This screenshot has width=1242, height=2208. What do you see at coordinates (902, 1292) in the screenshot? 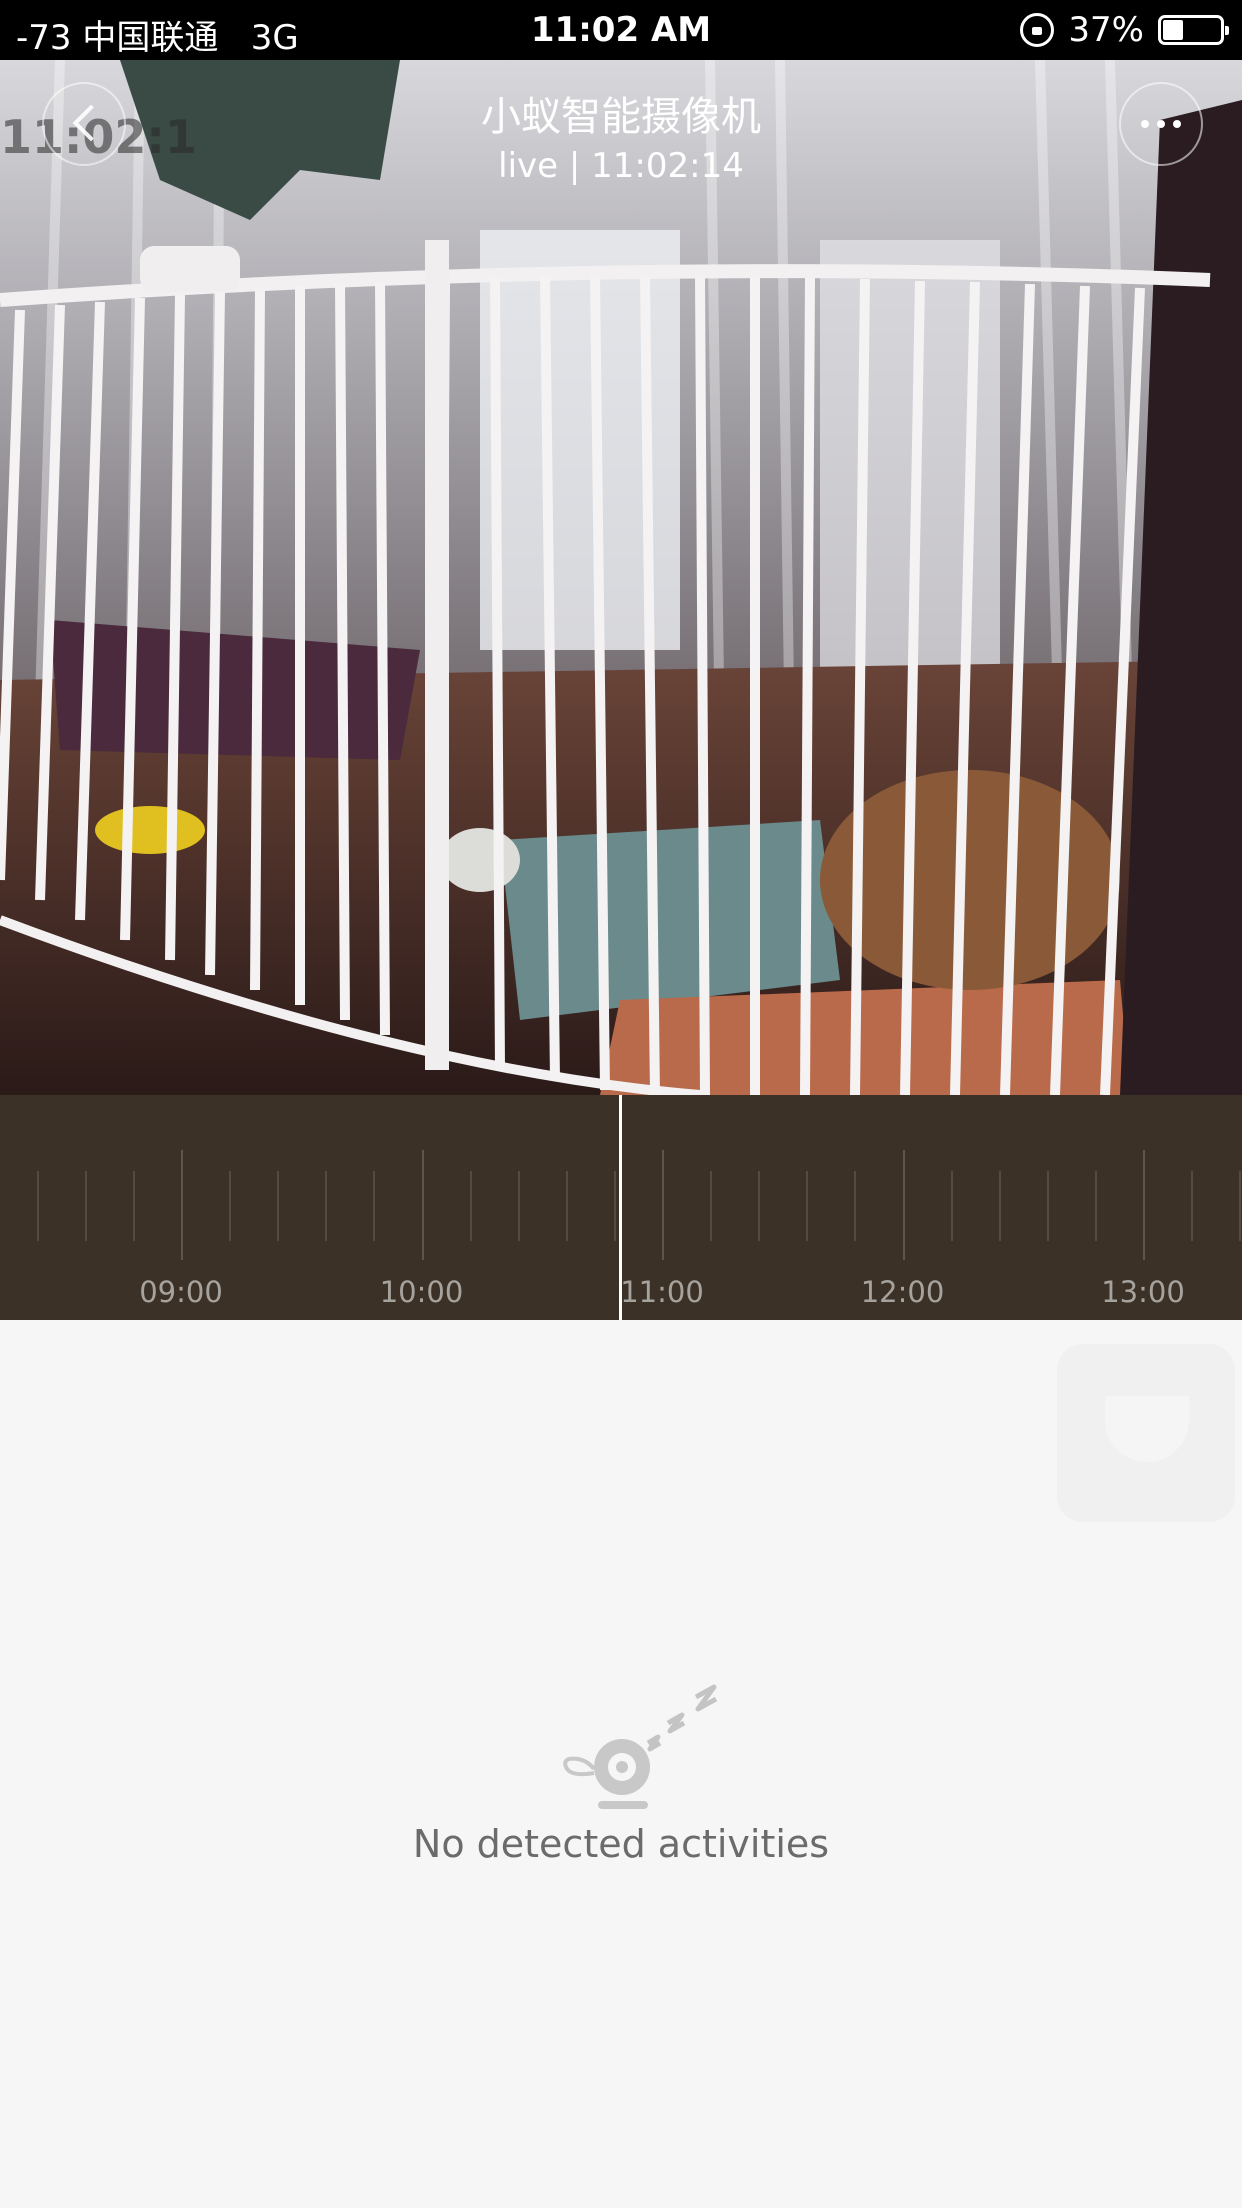
I see `timeline-hour-label: 12:00` at bounding box center [902, 1292].